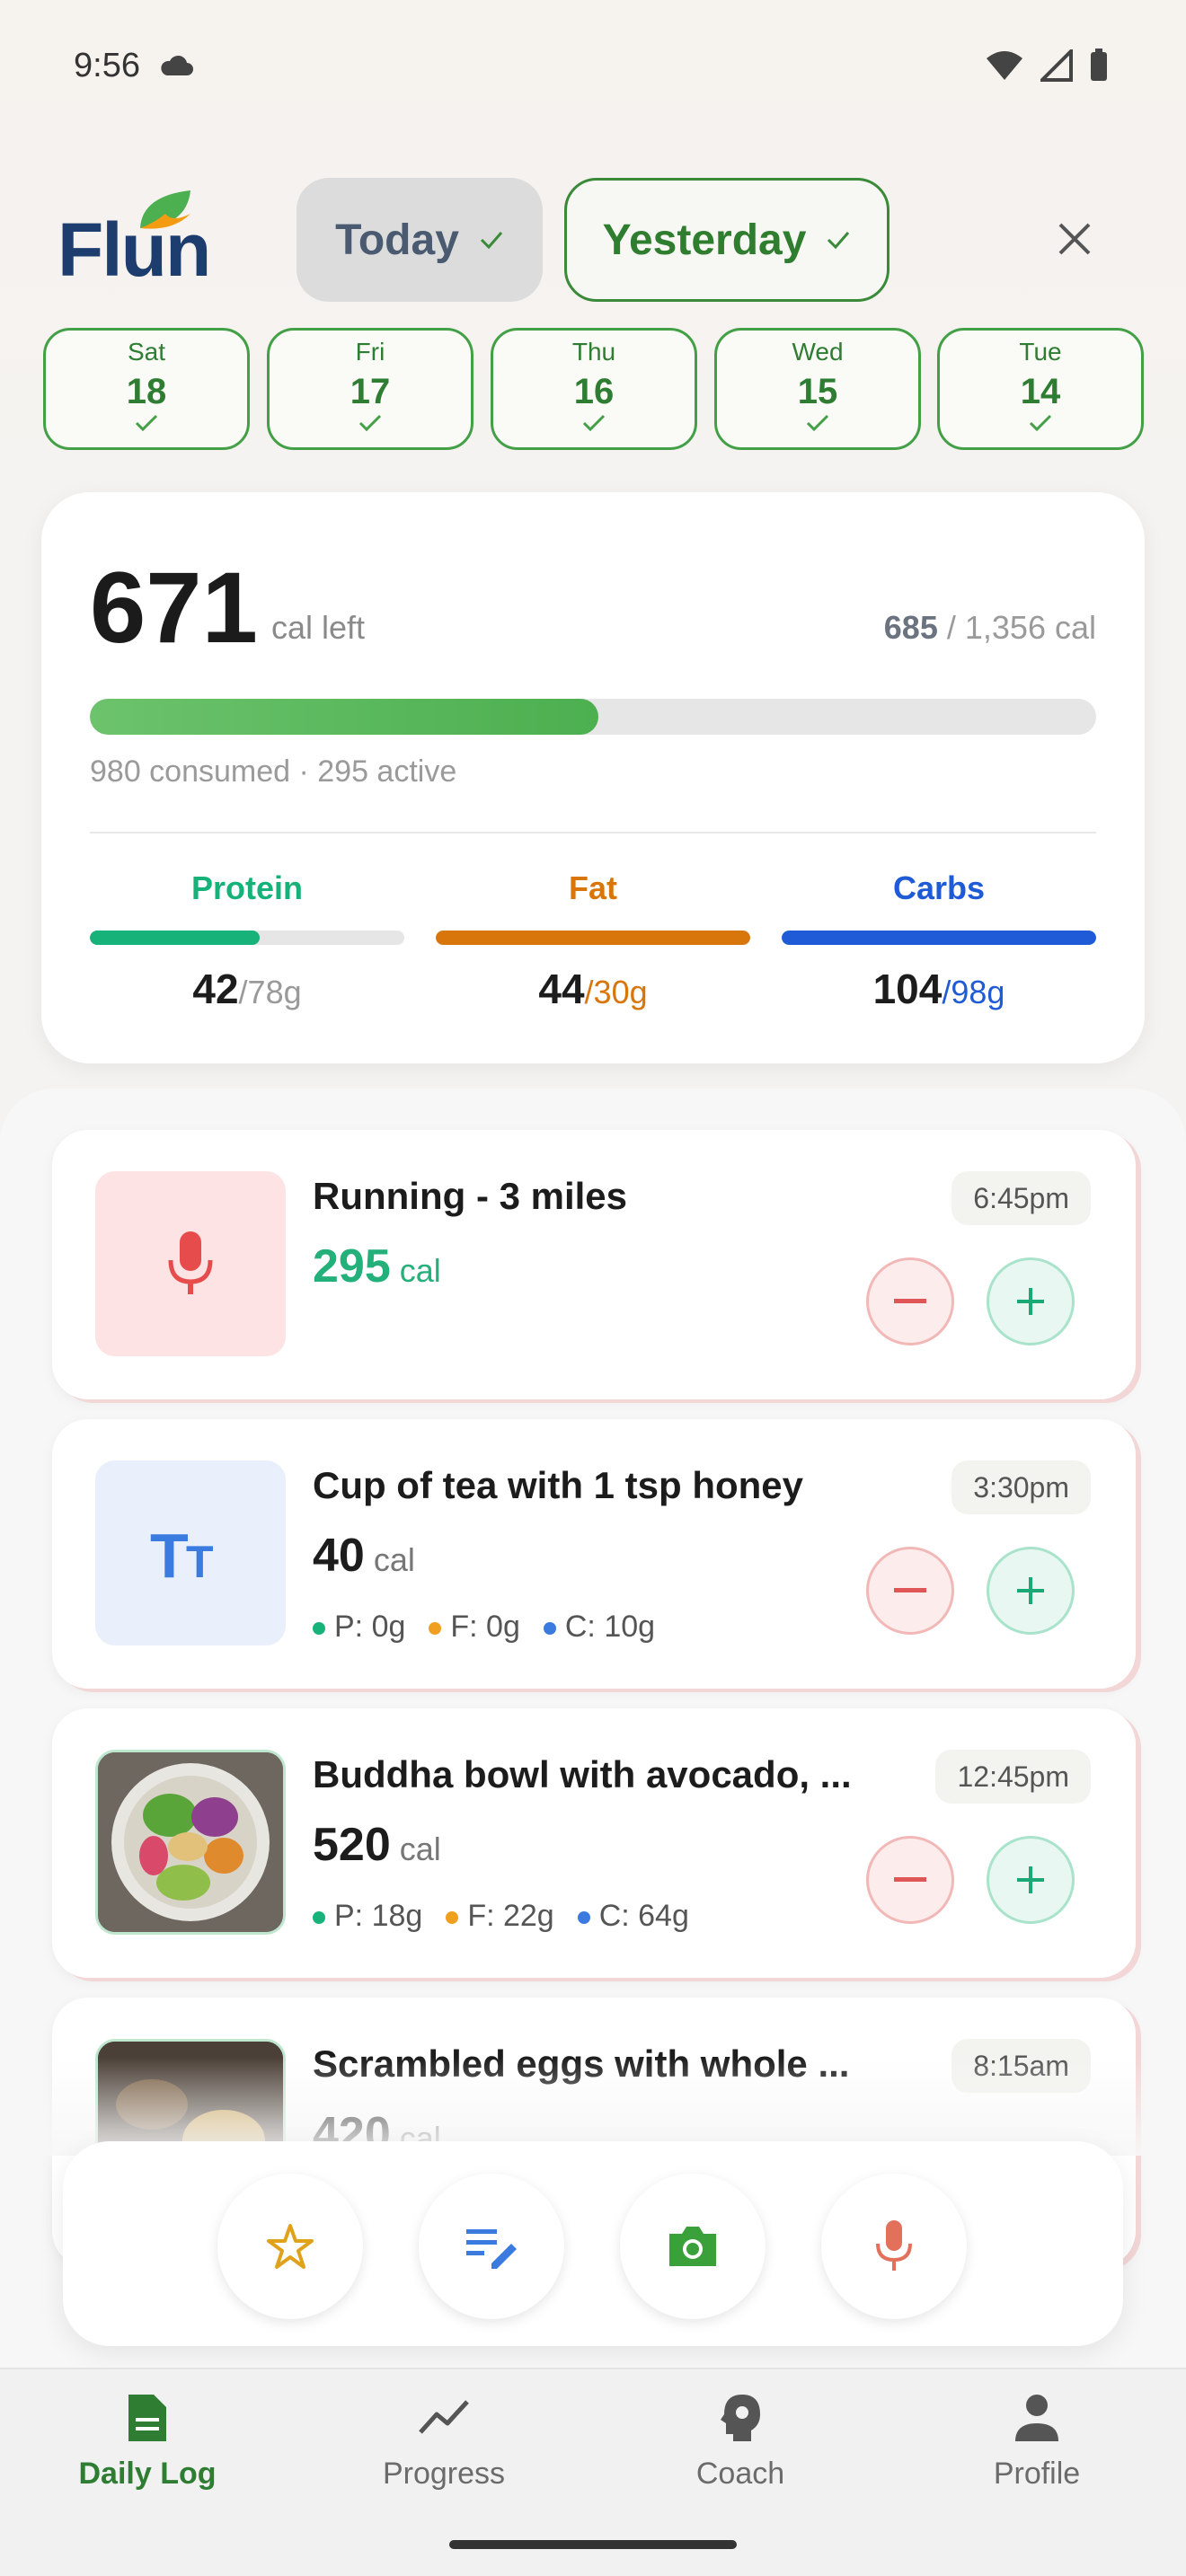  Describe the element at coordinates (1021, 1198) in the screenshot. I see `entry-time: 6:45pm` at that location.